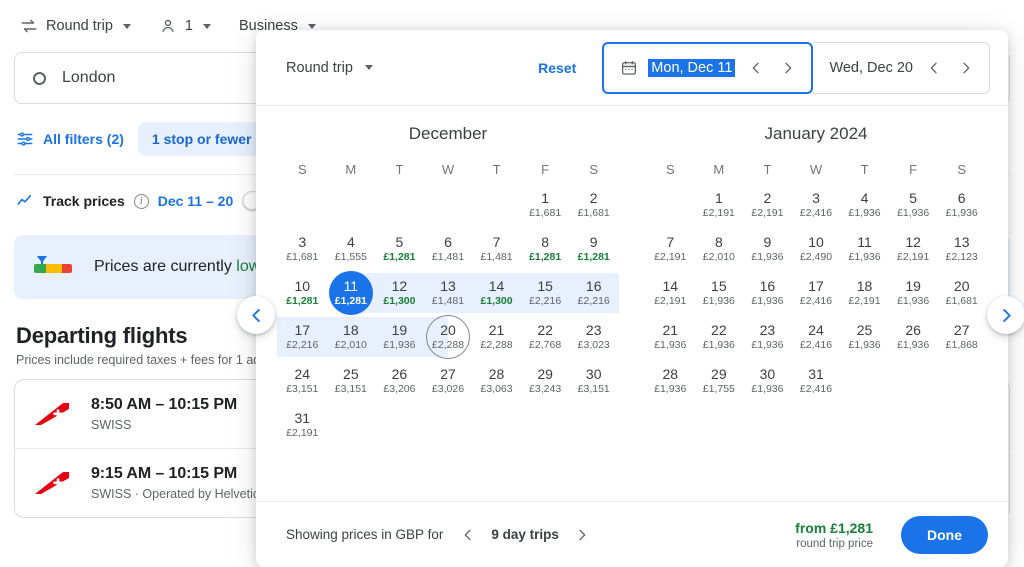  I want to click on day-cell-inner: 16 £2,216, so click(594, 293).